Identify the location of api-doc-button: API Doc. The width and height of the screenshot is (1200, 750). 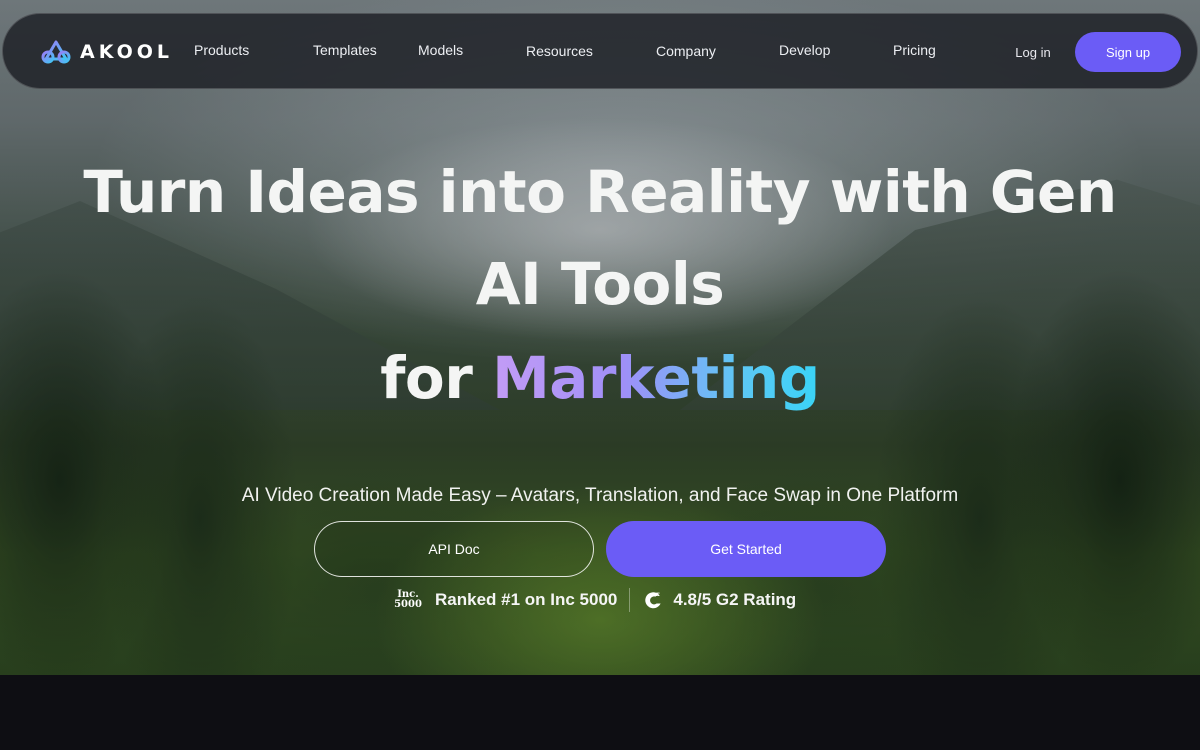
(454, 549).